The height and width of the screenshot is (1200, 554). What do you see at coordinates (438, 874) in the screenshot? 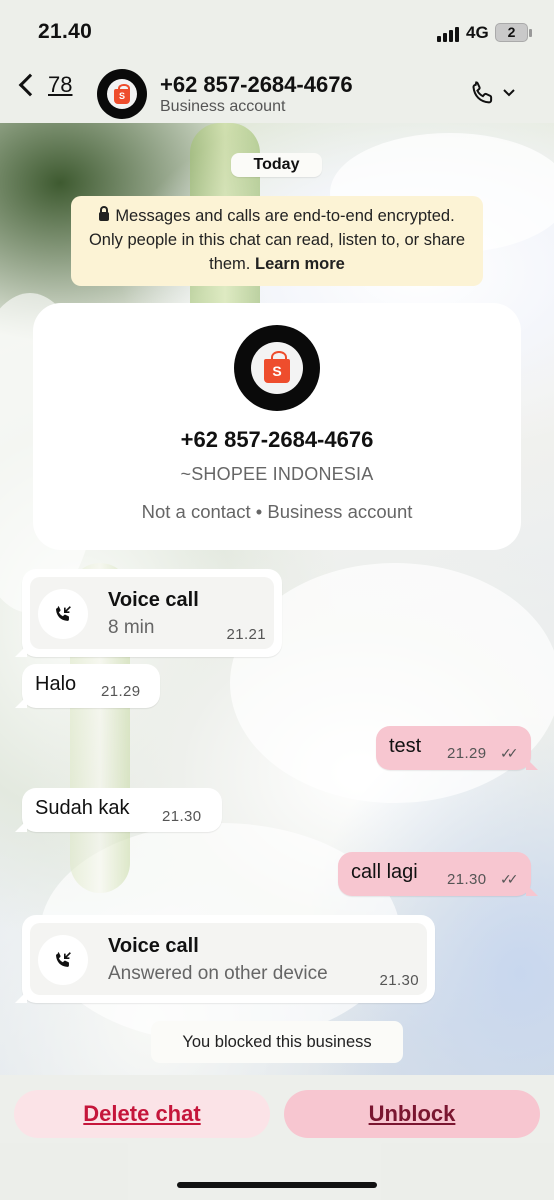
I see `outgoing-message: call lagi 21.30 ✓✓` at bounding box center [438, 874].